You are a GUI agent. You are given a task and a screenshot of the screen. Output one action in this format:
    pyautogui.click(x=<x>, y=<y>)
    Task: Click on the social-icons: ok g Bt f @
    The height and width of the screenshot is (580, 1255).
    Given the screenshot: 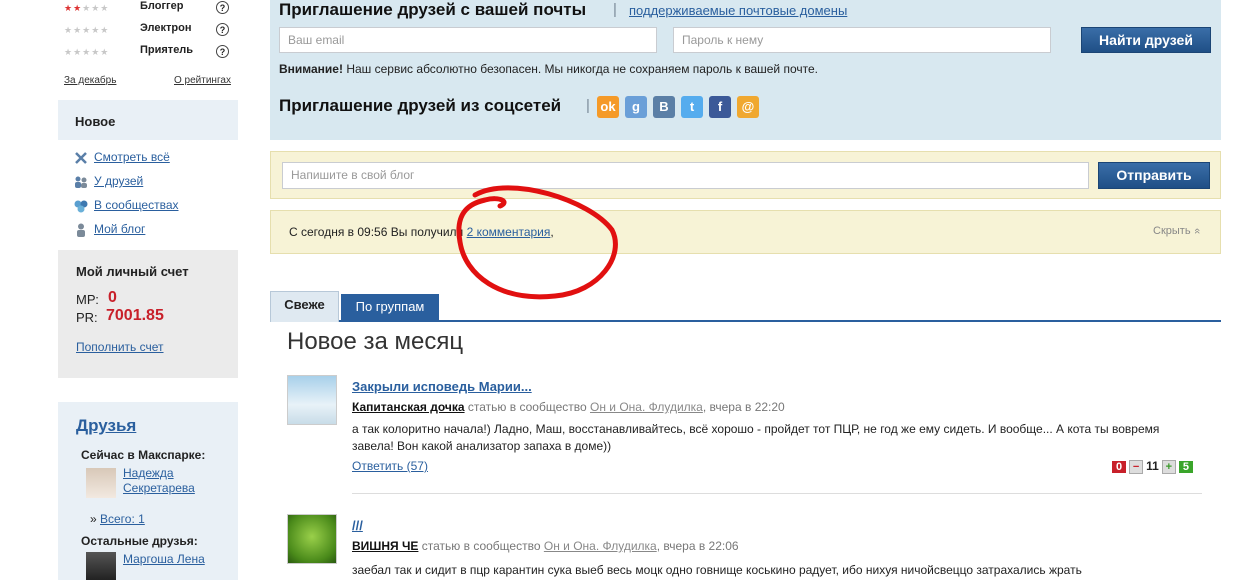 What is the action you would take?
    pyautogui.click(x=681, y=107)
    